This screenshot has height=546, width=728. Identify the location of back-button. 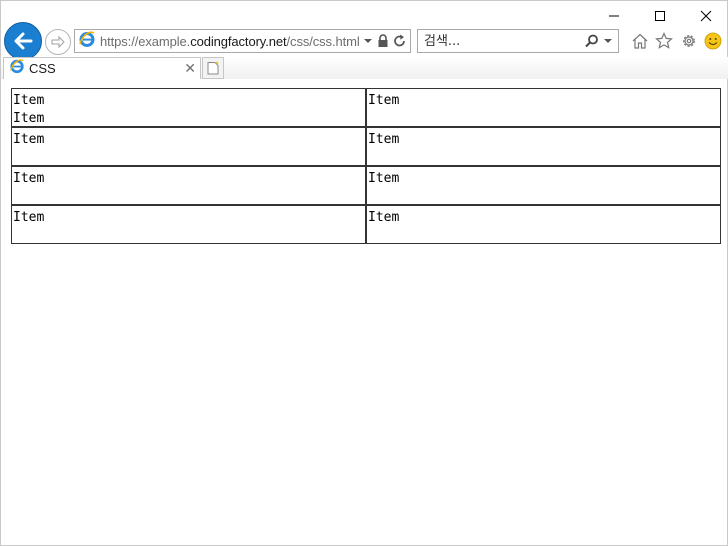
(23, 41).